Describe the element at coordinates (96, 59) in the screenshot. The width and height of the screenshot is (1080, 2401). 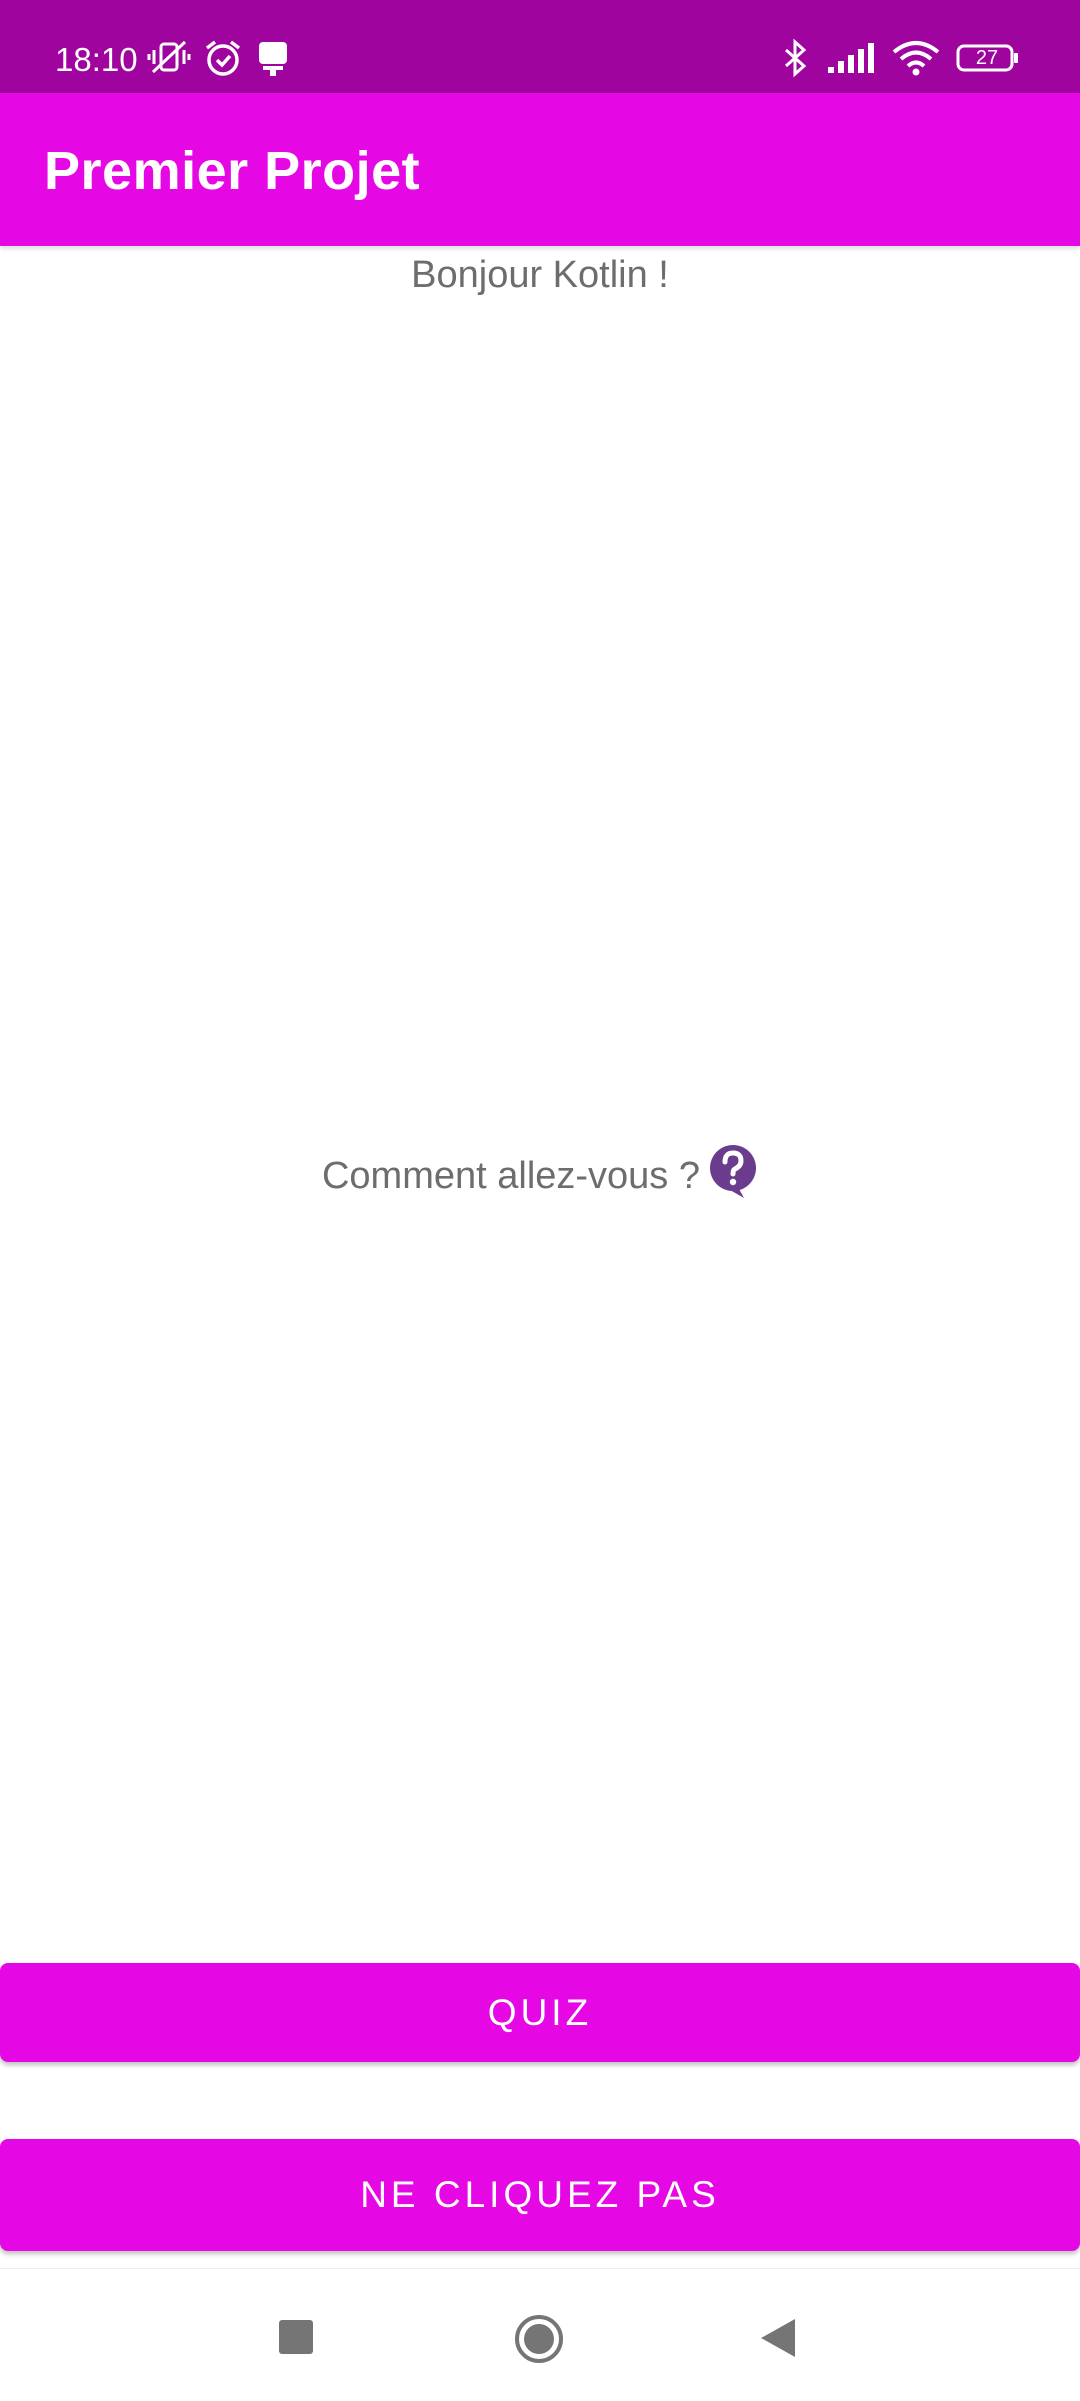
I see `status-time: 18:10` at that location.